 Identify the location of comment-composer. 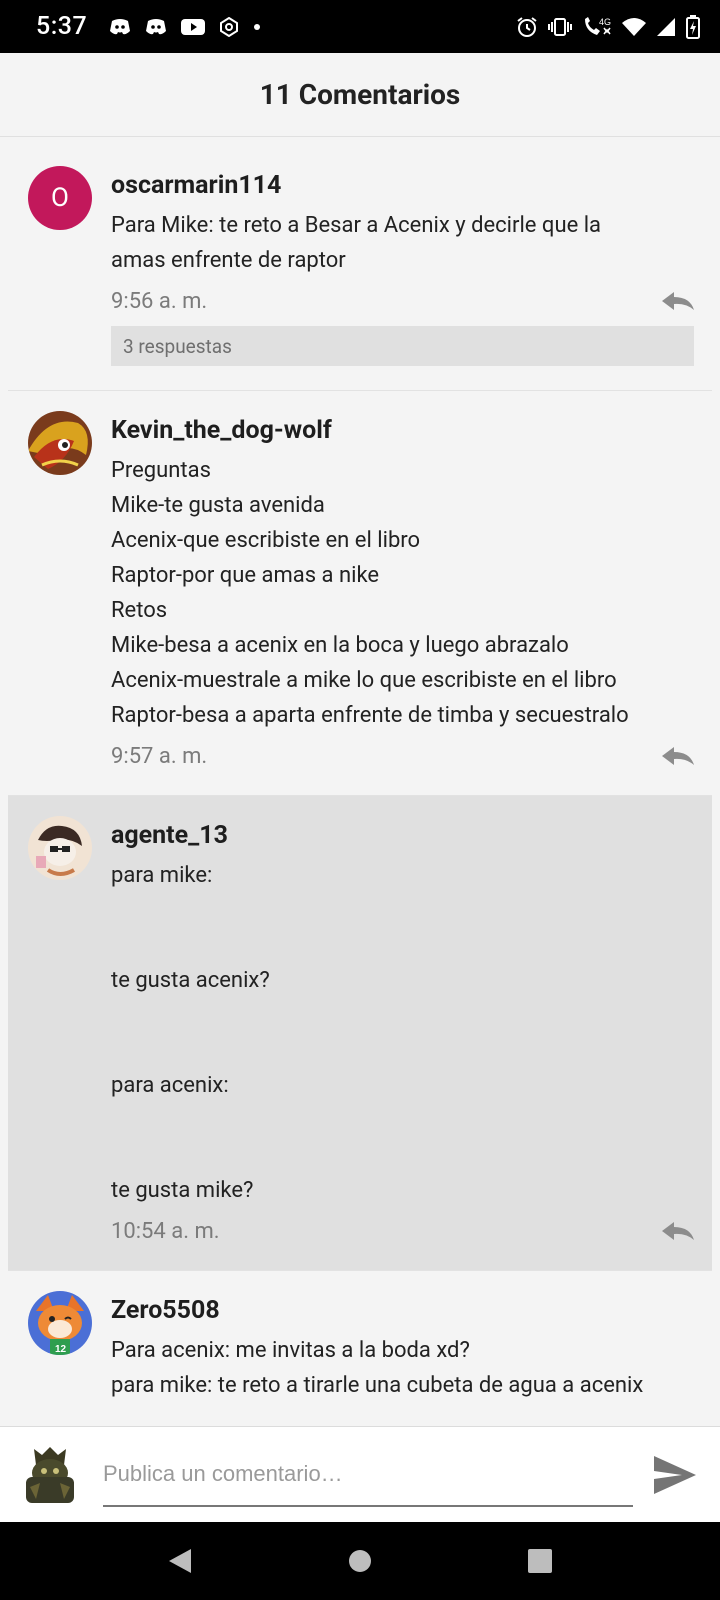
(360, 1474).